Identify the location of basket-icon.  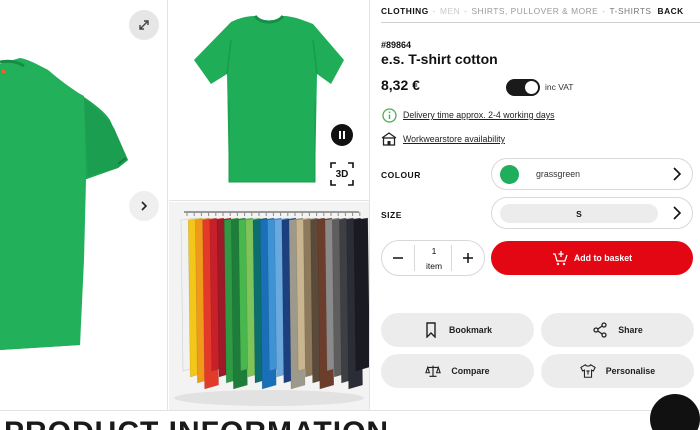
(560, 258).